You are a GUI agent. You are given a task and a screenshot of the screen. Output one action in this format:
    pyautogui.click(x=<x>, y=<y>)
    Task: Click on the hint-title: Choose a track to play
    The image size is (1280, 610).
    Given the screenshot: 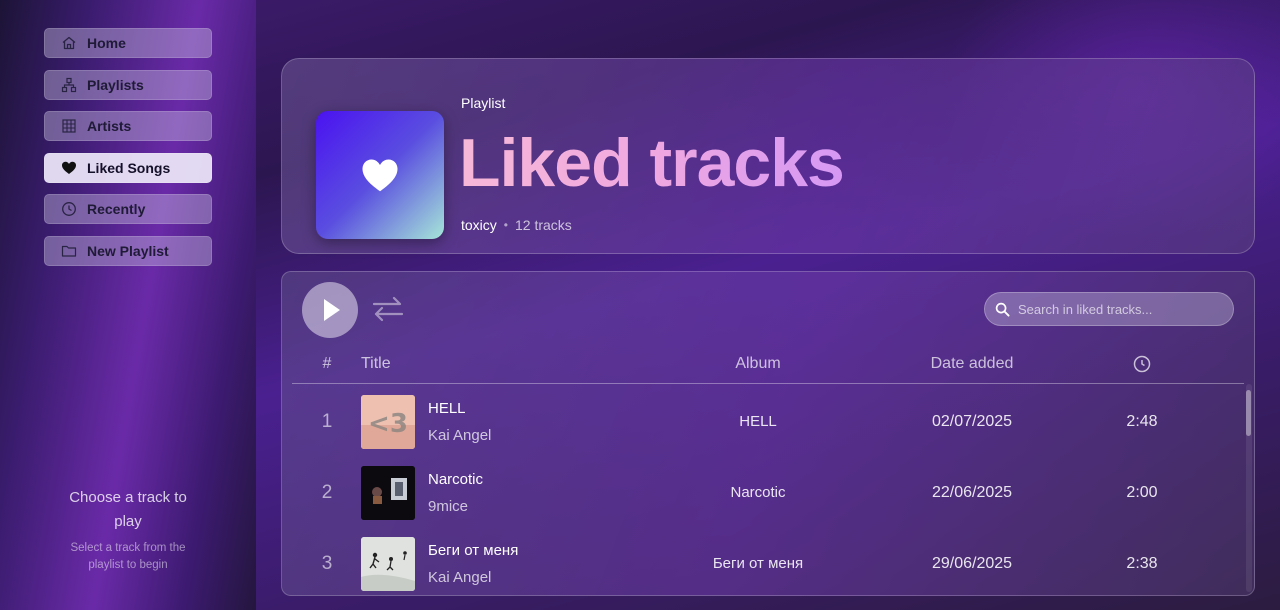 What is the action you would take?
    pyautogui.click(x=128, y=509)
    